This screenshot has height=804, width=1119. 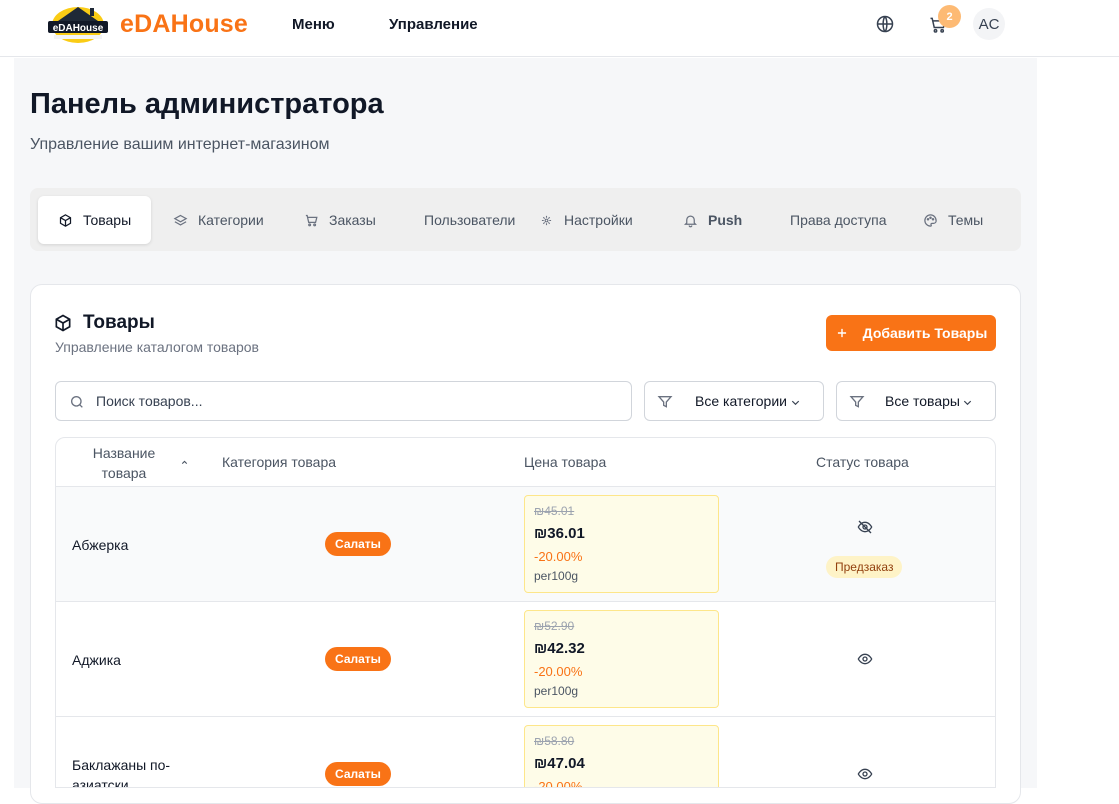 What do you see at coordinates (469, 220) in the screenshot?
I see `tab-users: Пользователи` at bounding box center [469, 220].